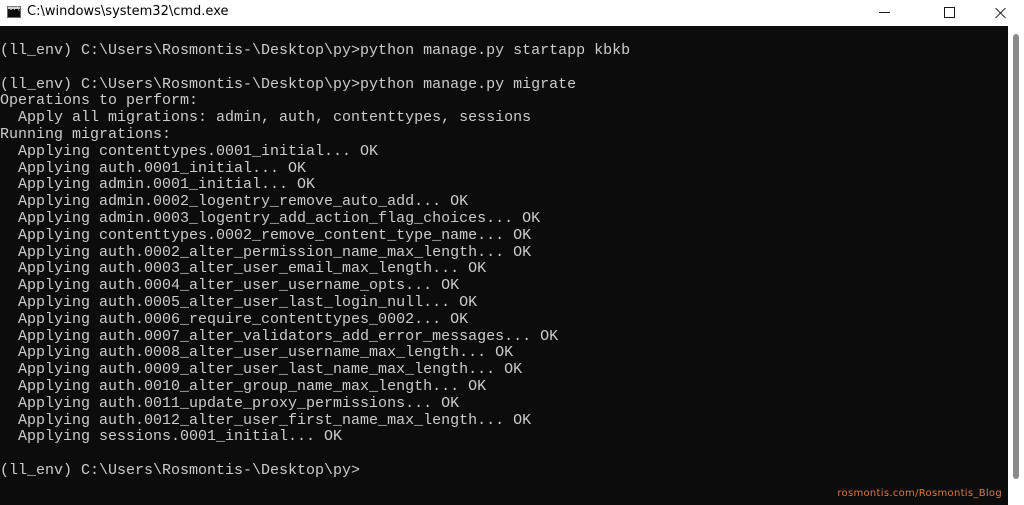 Image resolution: width=1024 pixels, height=505 pixels. What do you see at coordinates (1016, 256) in the screenshot?
I see `scrollbar-thumb` at bounding box center [1016, 256].